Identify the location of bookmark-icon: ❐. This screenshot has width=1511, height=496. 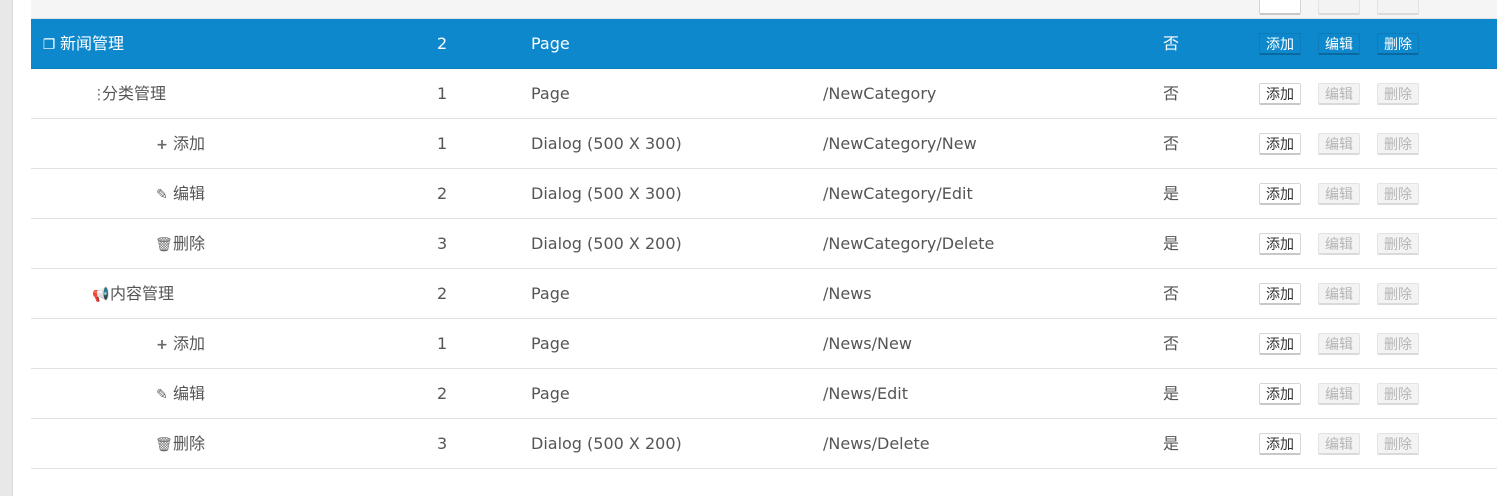
(49, 45).